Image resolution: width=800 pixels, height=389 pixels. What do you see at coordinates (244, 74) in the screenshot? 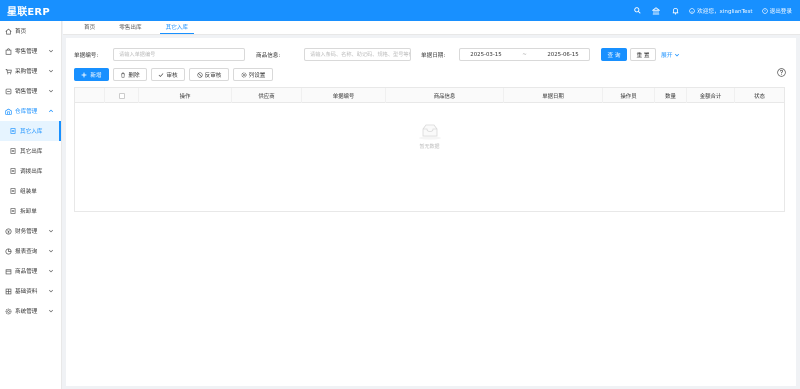
I see `settings-icon` at bounding box center [244, 74].